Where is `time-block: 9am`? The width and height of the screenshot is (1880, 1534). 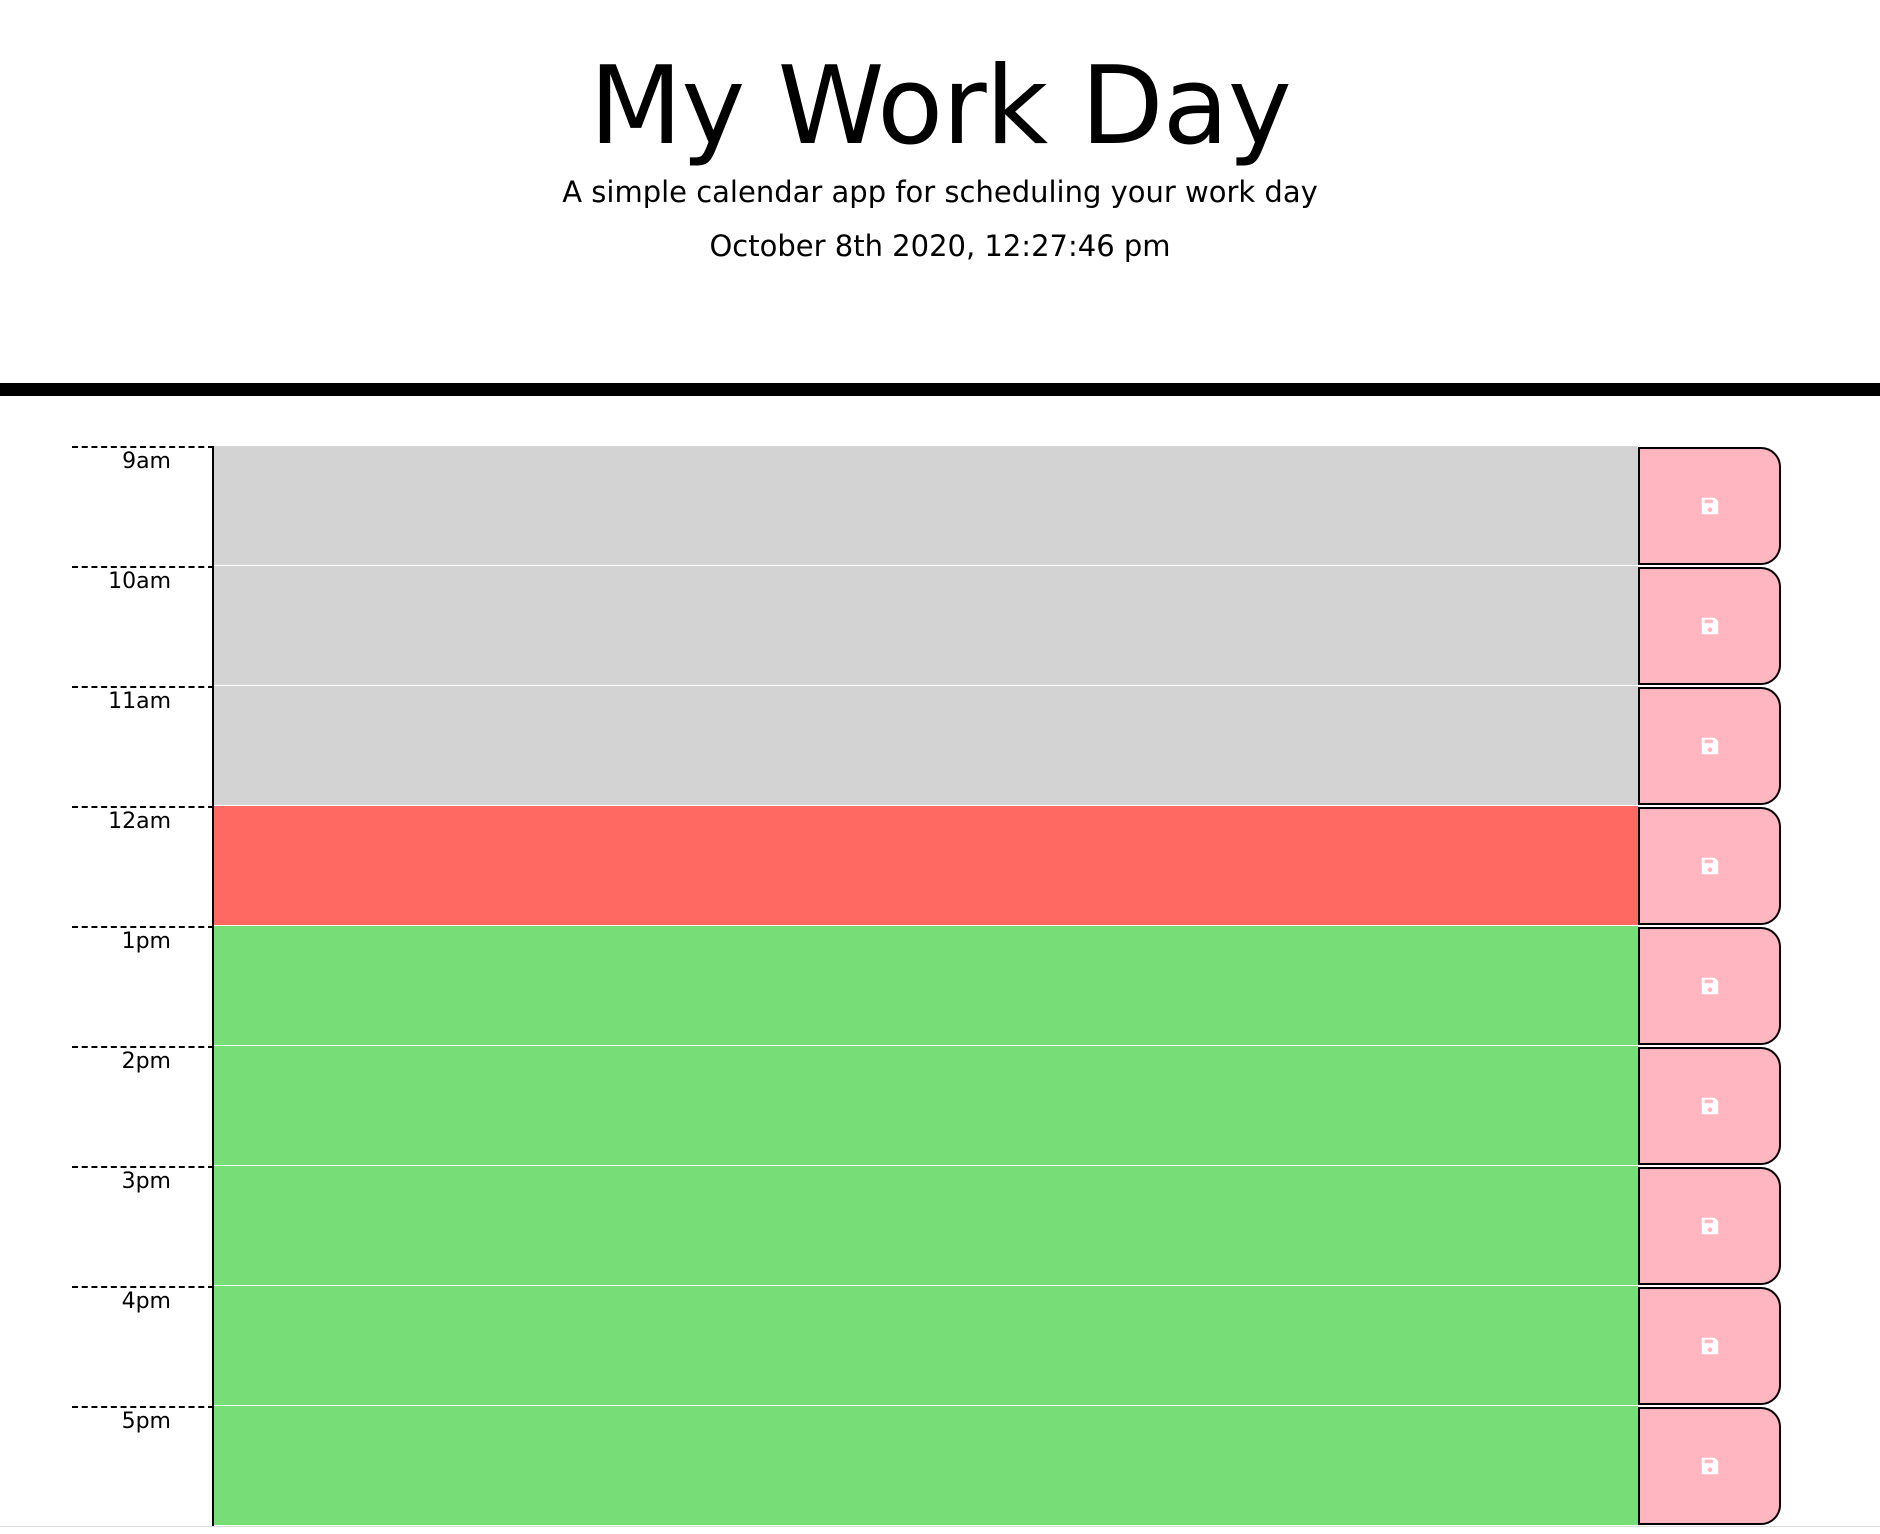 time-block: 9am is located at coordinates (926, 506).